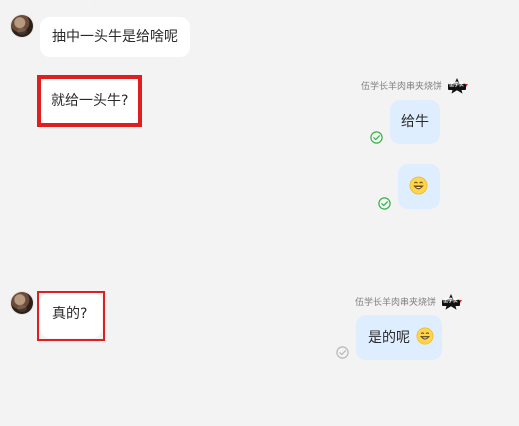  I want to click on message-text: 给牛, so click(415, 122).